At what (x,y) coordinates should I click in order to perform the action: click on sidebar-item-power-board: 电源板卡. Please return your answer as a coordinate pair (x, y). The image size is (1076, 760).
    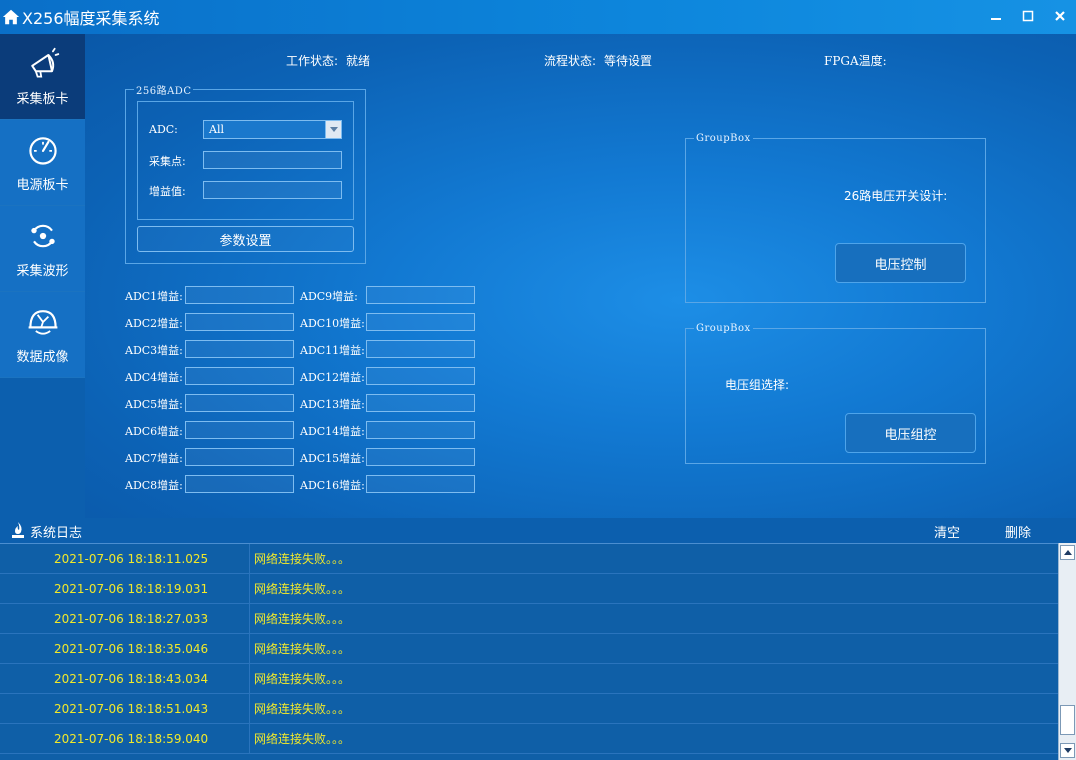
    Looking at the image, I should click on (42, 163).